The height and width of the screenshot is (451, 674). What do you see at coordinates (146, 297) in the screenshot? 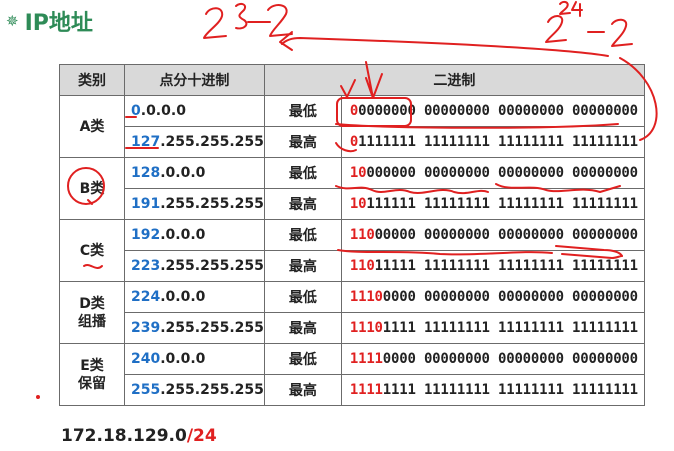
I see `ip-first-octet: 224` at bounding box center [146, 297].